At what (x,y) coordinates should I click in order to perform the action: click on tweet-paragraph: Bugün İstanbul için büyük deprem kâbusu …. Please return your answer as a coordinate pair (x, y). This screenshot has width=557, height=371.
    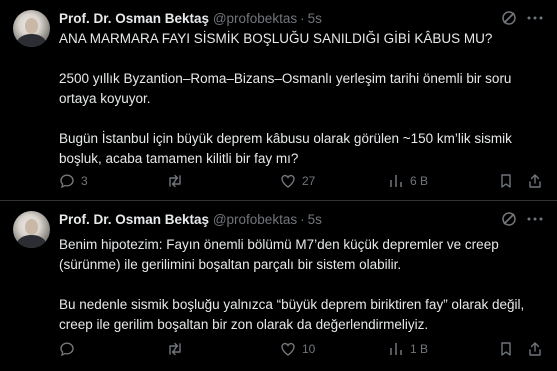
    Looking at the image, I should click on (285, 148).